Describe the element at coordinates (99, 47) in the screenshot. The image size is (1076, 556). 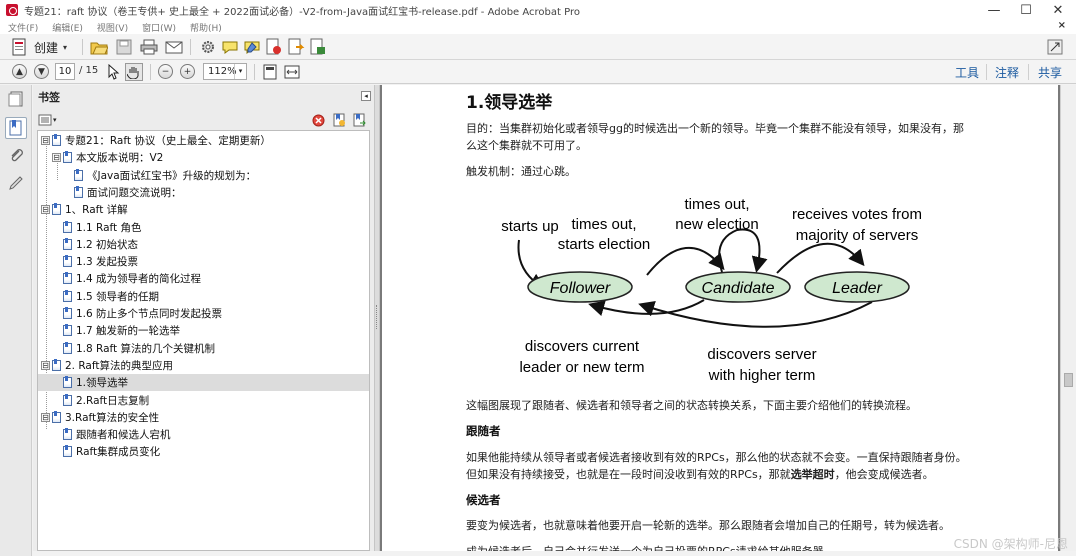
I see `open-folder-icon` at that location.